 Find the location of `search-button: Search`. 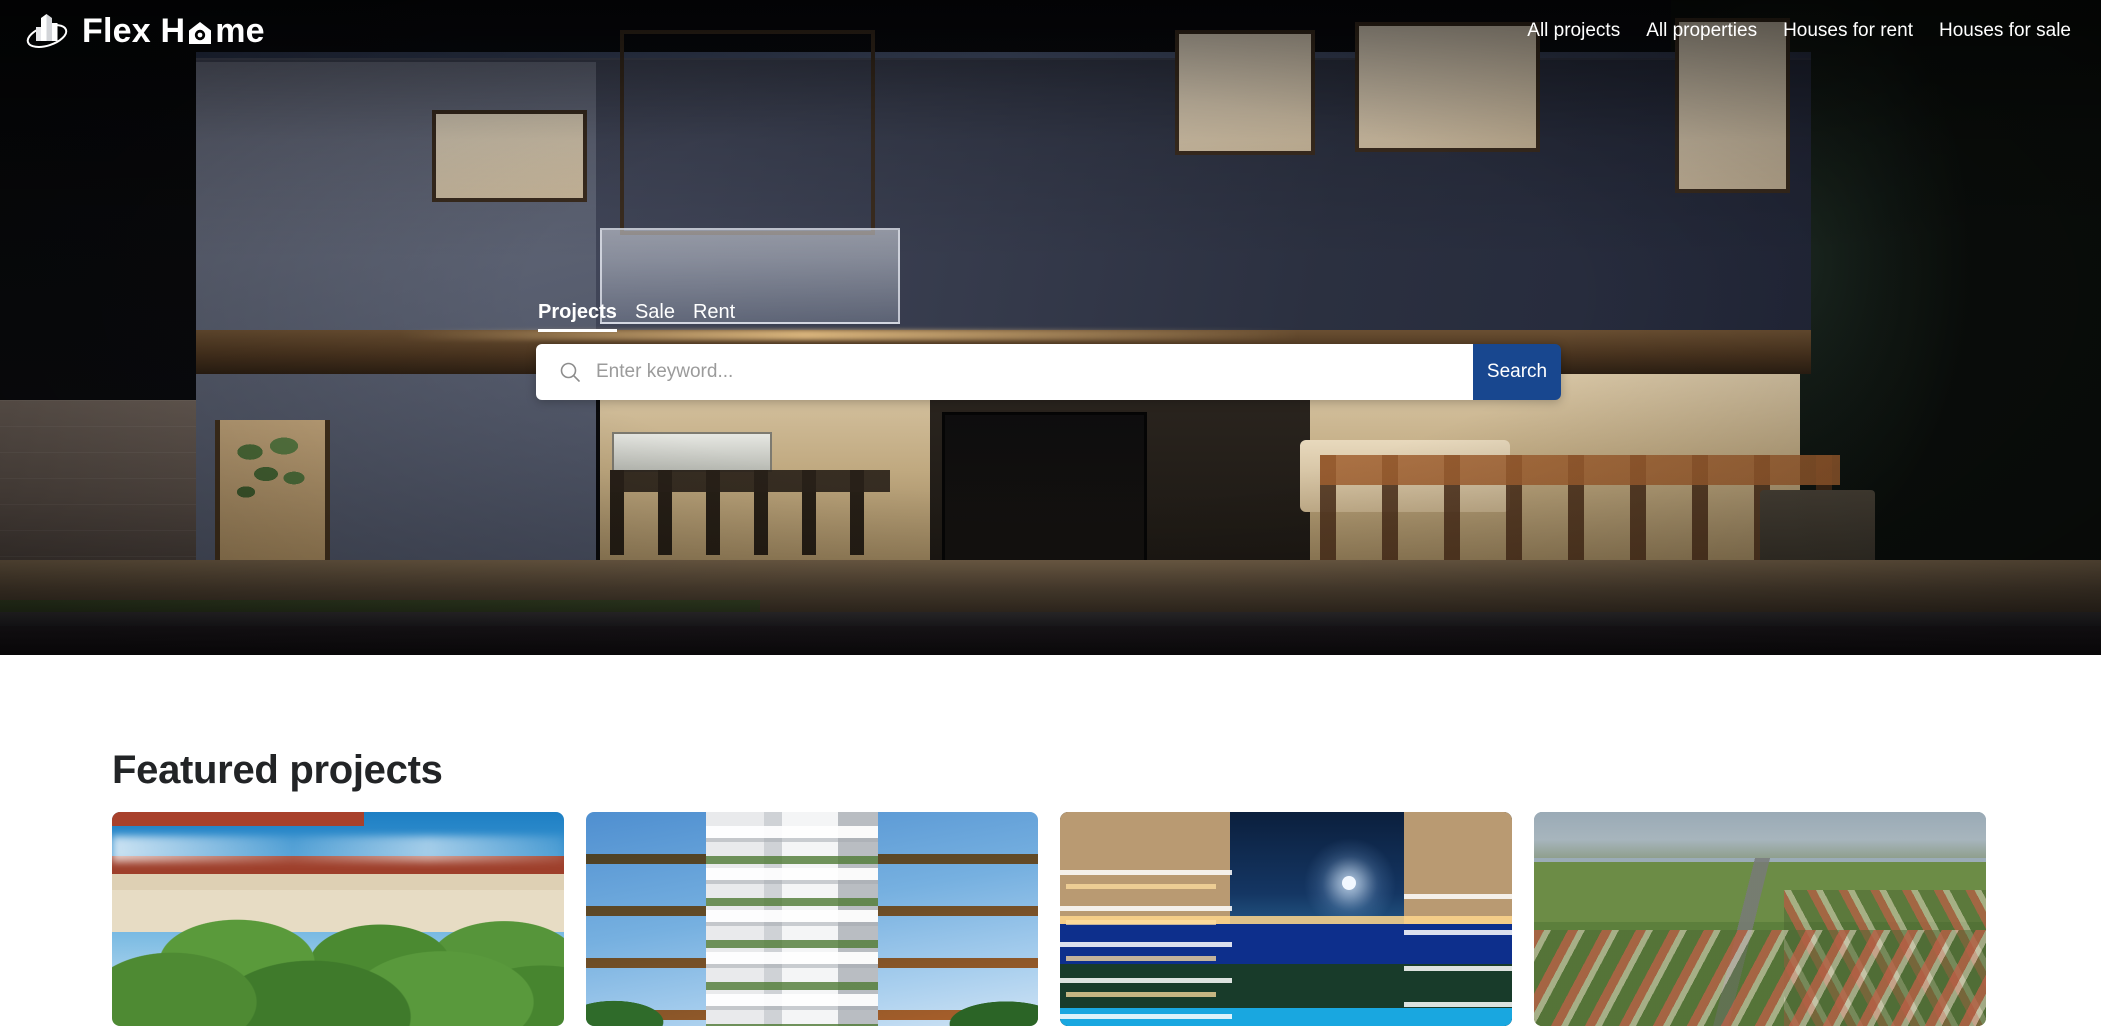

search-button: Search is located at coordinates (1517, 372).